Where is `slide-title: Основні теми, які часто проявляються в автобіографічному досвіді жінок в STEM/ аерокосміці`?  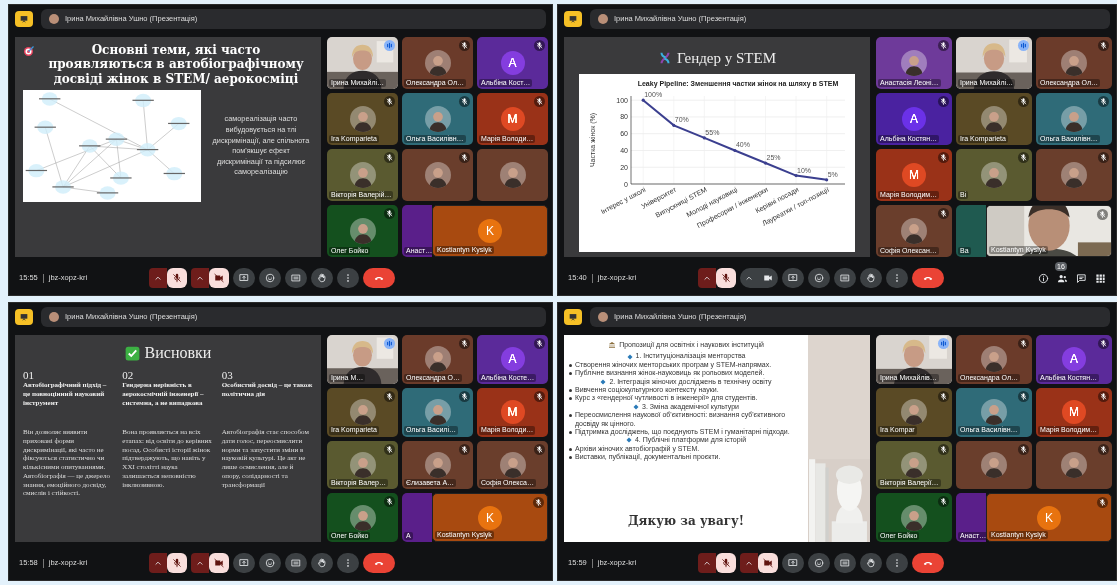 slide-title: Основні теми, які часто проявляються в автобіографічному досвіді жінок в STEM/ аерокосміці is located at coordinates (176, 65).